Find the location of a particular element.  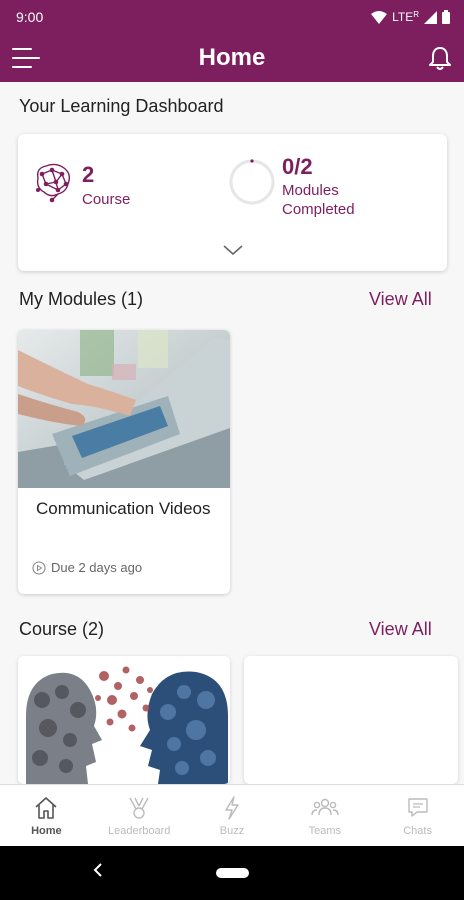

home-pill-button is located at coordinates (232, 873).